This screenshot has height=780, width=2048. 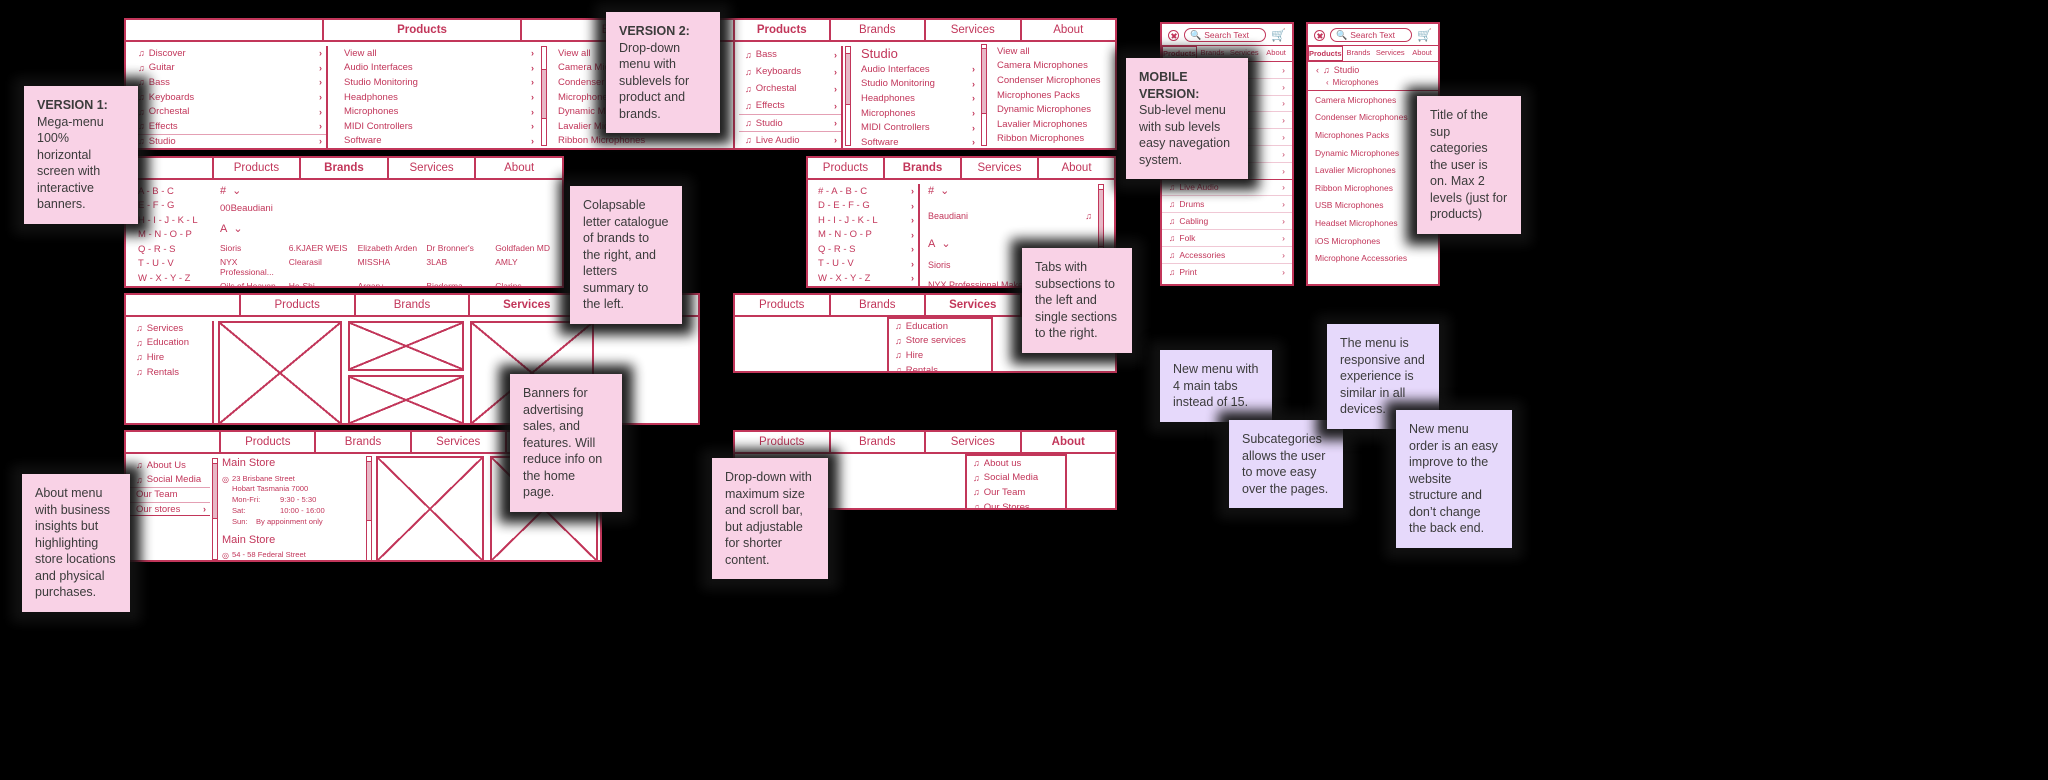 I want to click on tab-services: Services, so click(x=1390, y=53).